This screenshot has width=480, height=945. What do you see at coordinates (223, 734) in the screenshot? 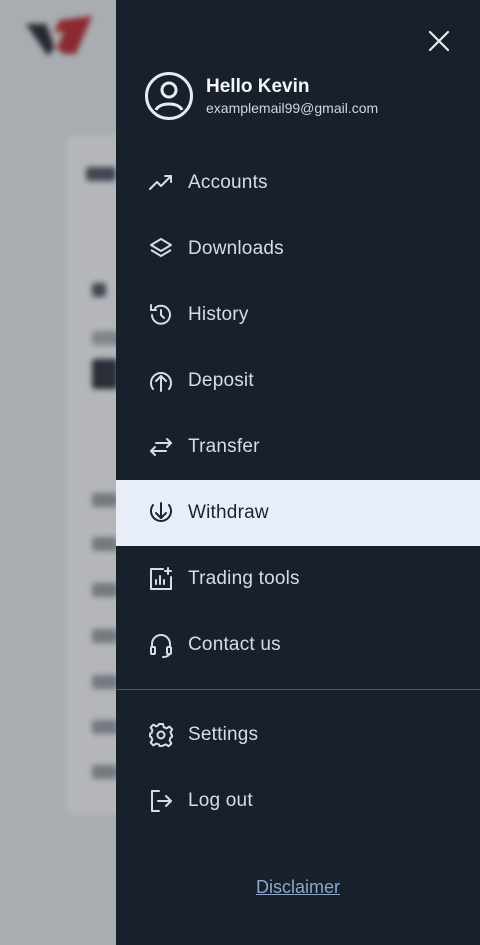
I see `menu-item-label: Settings` at bounding box center [223, 734].